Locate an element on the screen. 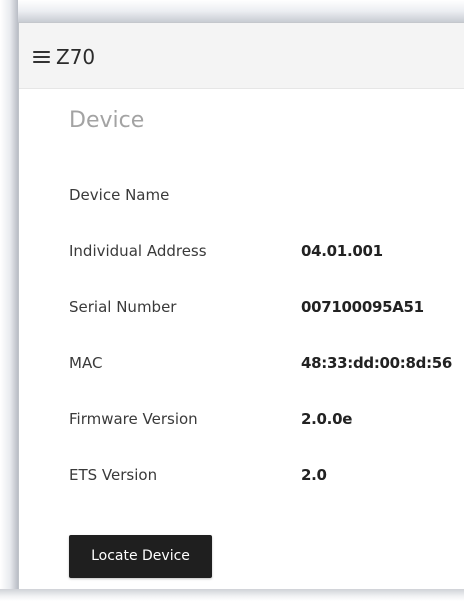  window-shadow-bottom is located at coordinates (232, 595).